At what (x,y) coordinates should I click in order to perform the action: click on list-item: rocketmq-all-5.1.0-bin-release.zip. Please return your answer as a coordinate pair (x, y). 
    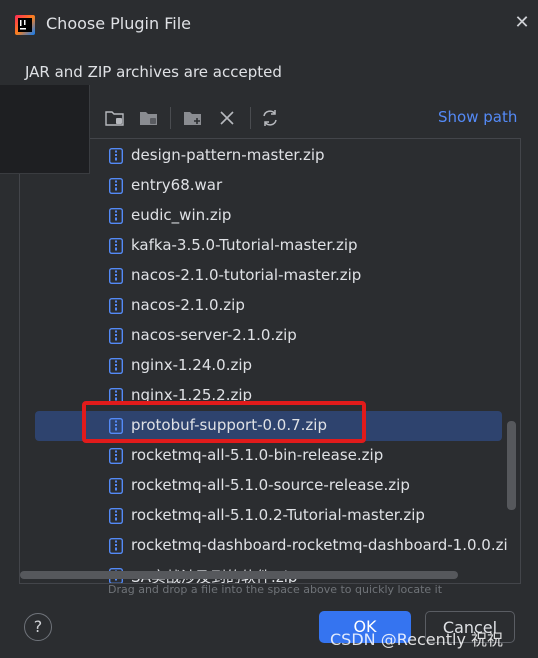
    Looking at the image, I should click on (260, 456).